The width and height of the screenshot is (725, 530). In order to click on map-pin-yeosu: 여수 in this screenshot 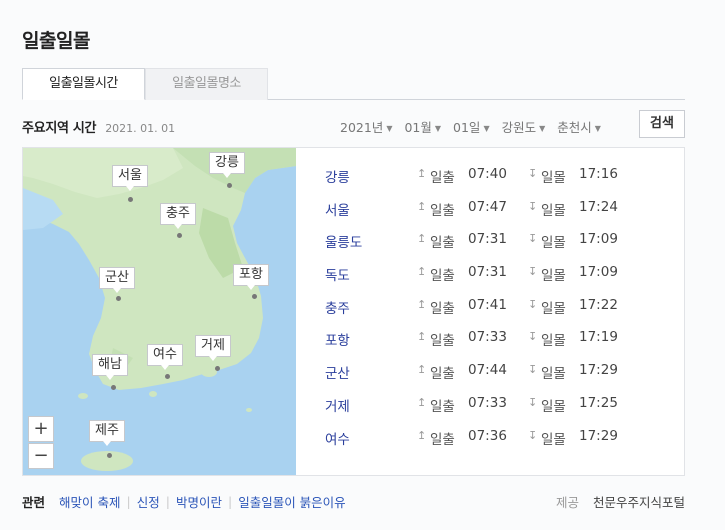, I will do `click(165, 357)`.